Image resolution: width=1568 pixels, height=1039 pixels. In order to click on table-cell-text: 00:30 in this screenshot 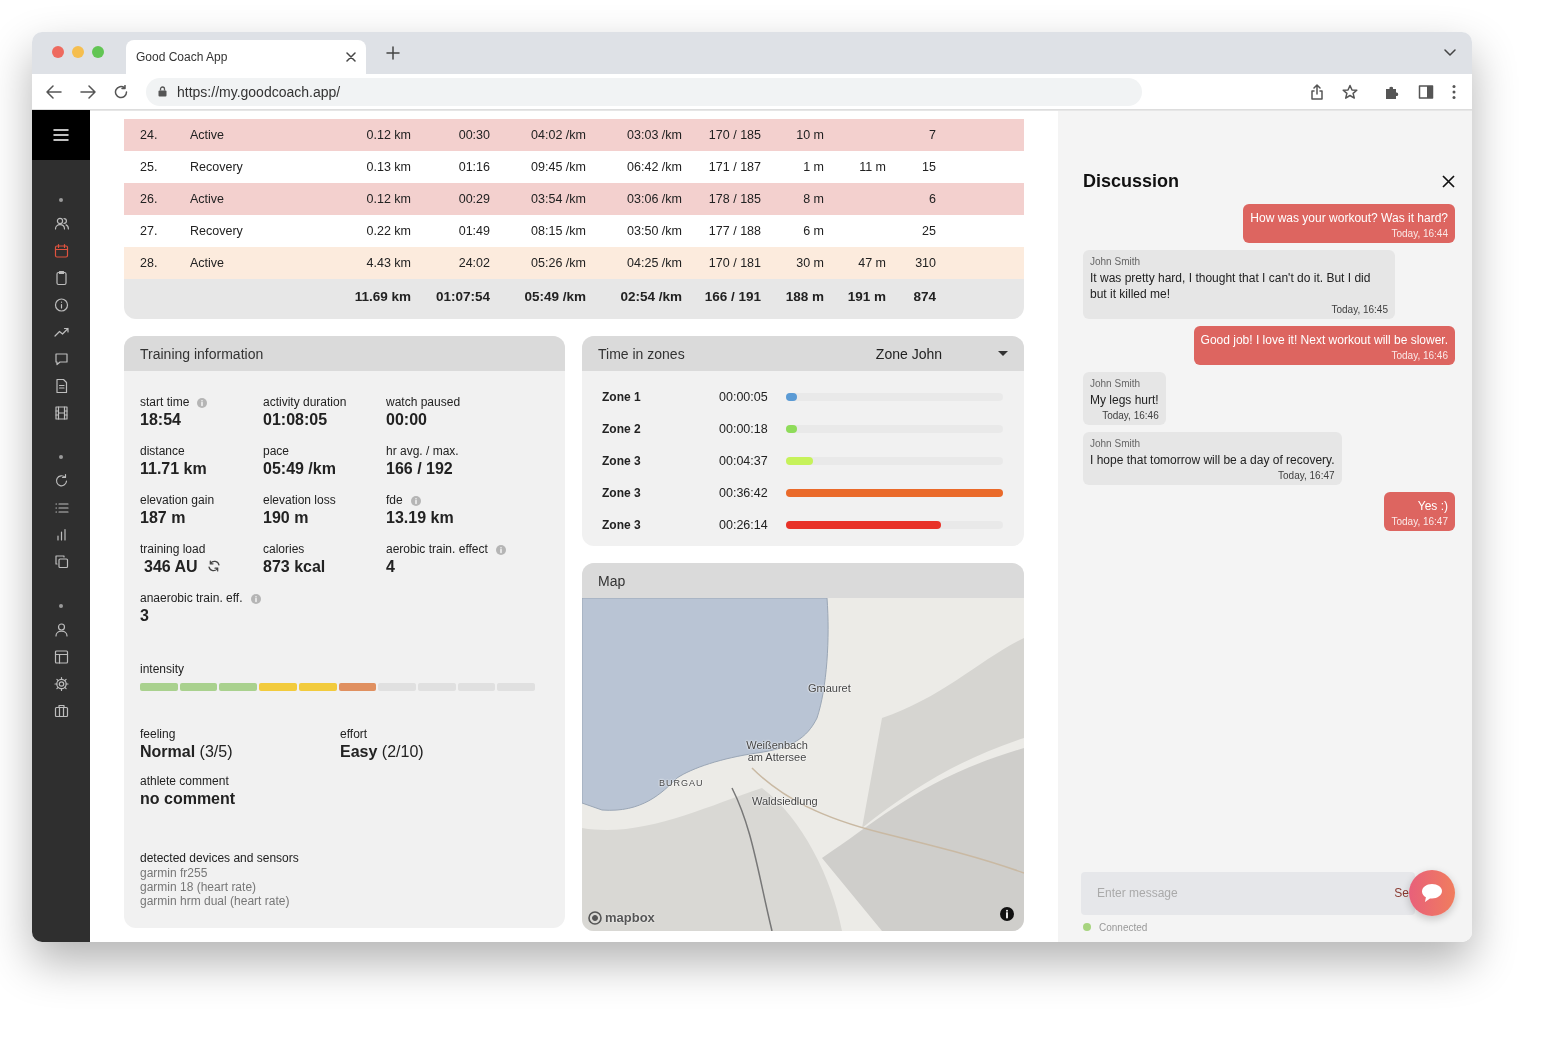, I will do `click(473, 135)`.